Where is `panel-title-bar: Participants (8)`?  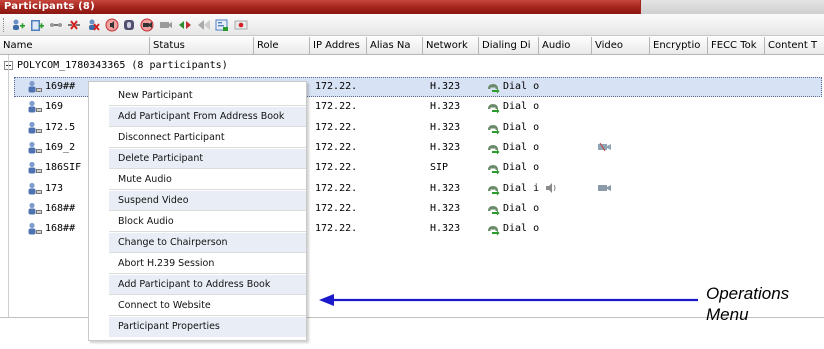
panel-title-bar: Participants (8) is located at coordinates (412, 7).